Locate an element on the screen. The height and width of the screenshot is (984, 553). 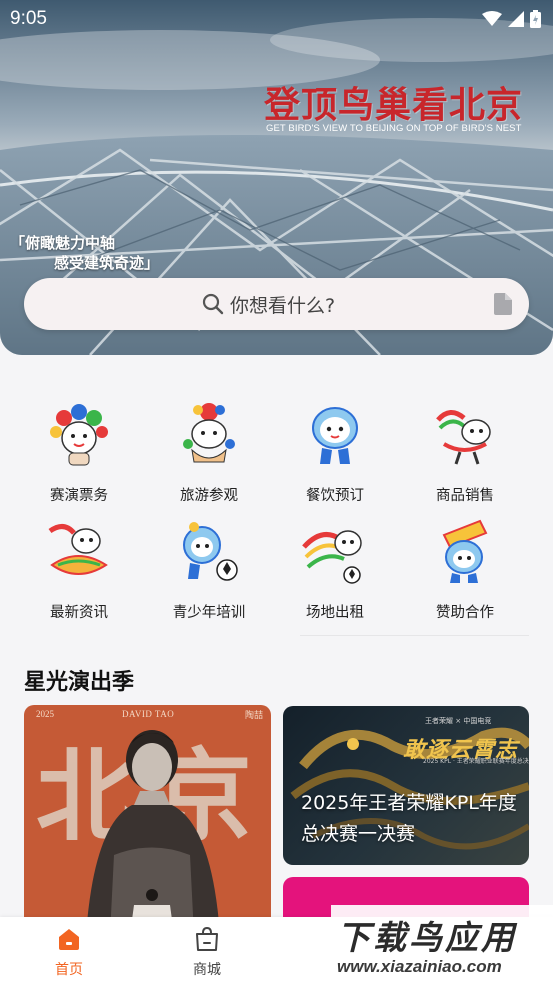
hero-slogan-line1: 「俯瞰魅力中轴 is located at coordinates (63, 243).